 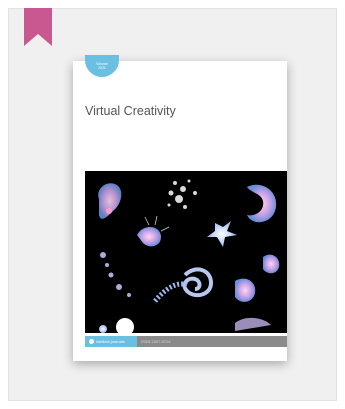 I want to click on issue-badge-line2: 2021, so click(x=102, y=68).